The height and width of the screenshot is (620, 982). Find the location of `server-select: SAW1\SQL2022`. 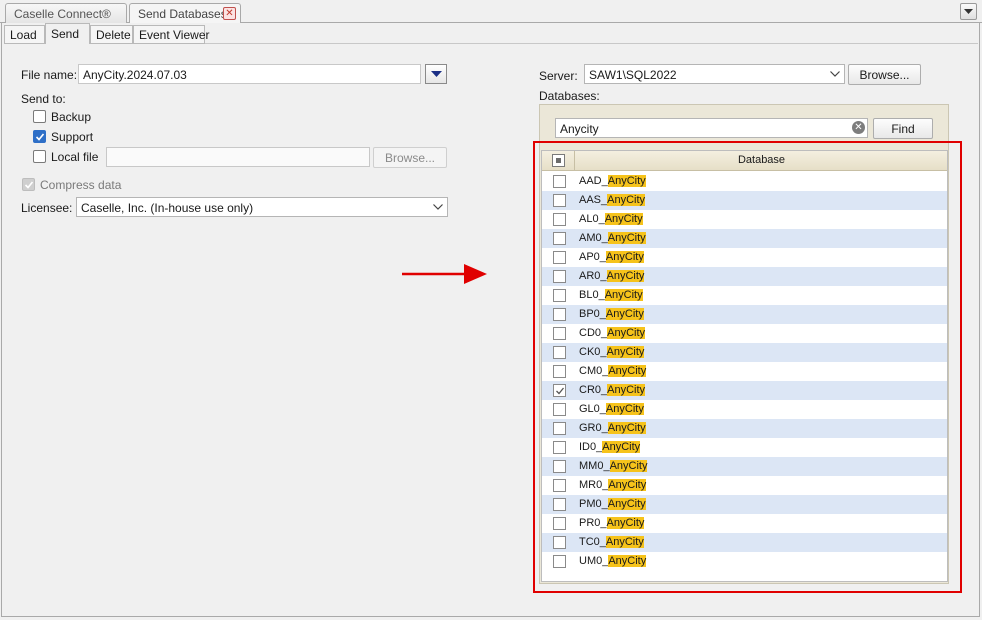

server-select: SAW1\SQL2022 is located at coordinates (714, 74).